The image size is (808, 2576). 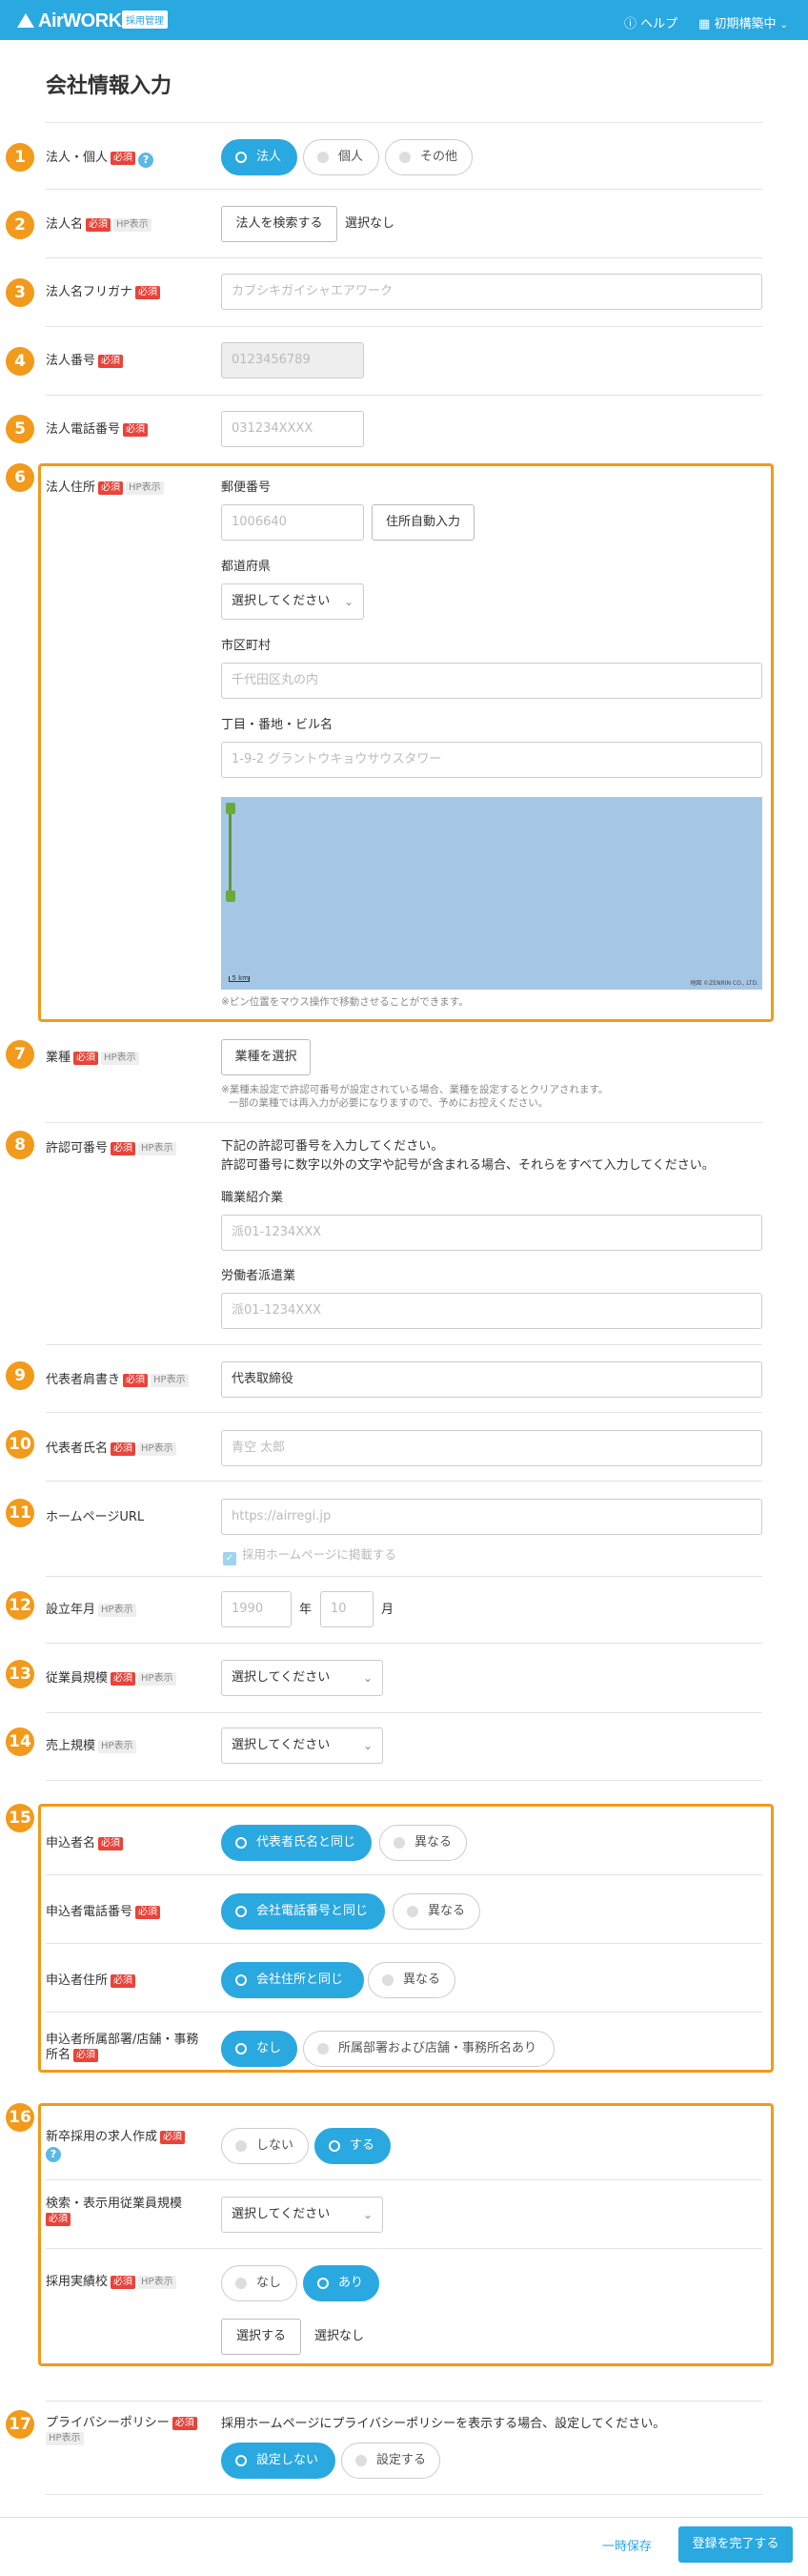 I want to click on footer-divider, so click(x=404, y=2517).